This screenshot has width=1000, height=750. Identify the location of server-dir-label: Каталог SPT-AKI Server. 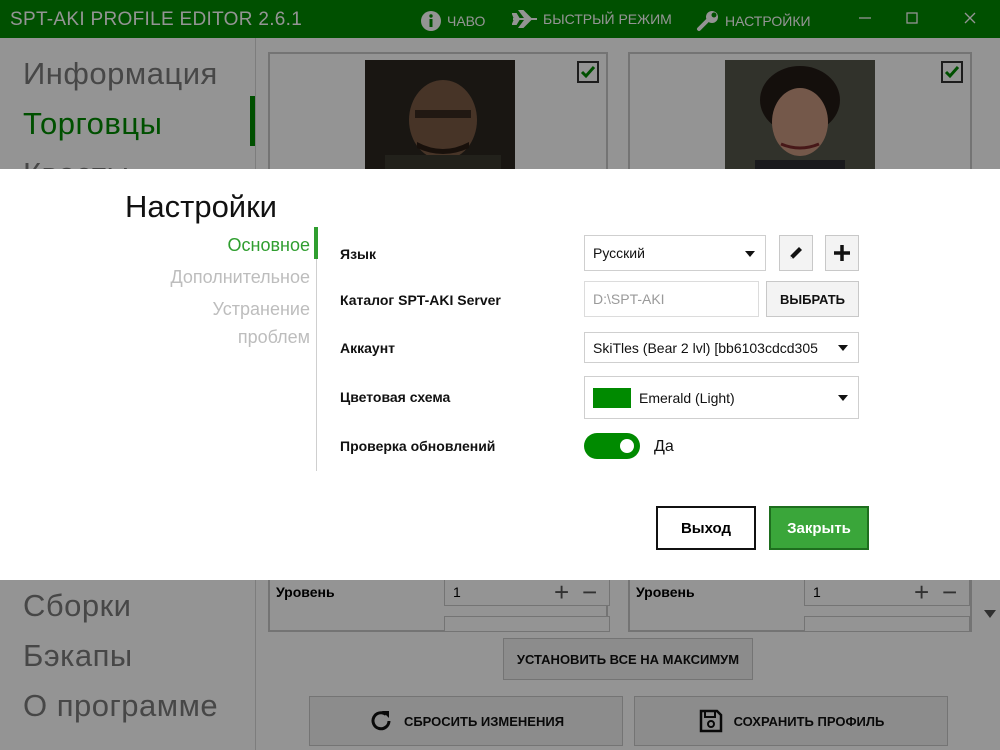
(420, 300).